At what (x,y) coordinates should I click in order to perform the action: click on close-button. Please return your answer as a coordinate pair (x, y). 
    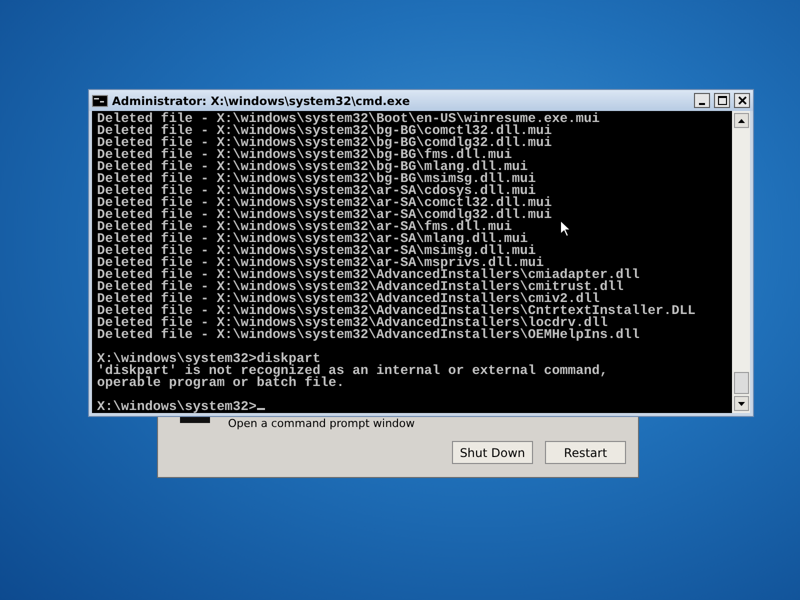
    Looking at the image, I should click on (742, 100).